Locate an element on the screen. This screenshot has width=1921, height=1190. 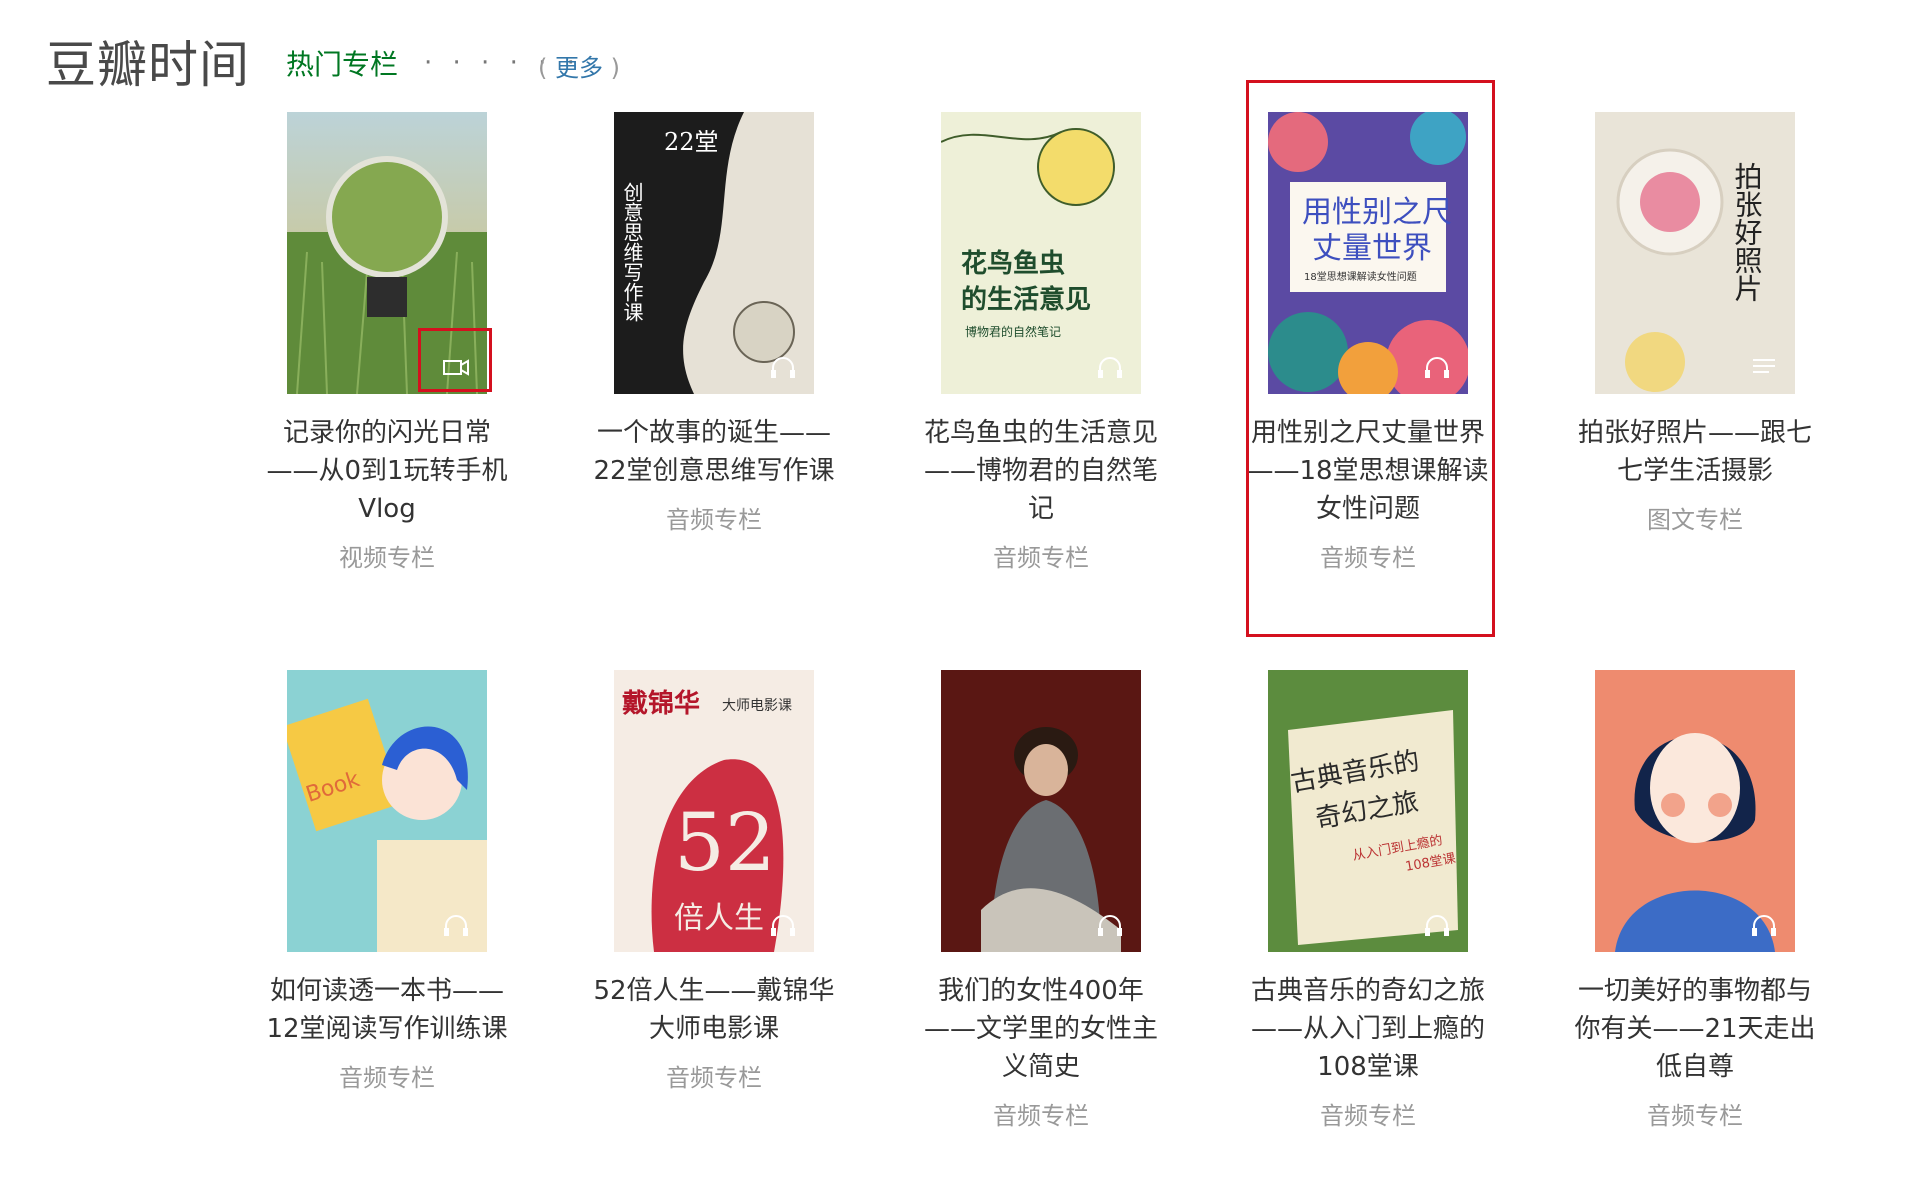
cover-link: Book is located at coordinates (387, 811).